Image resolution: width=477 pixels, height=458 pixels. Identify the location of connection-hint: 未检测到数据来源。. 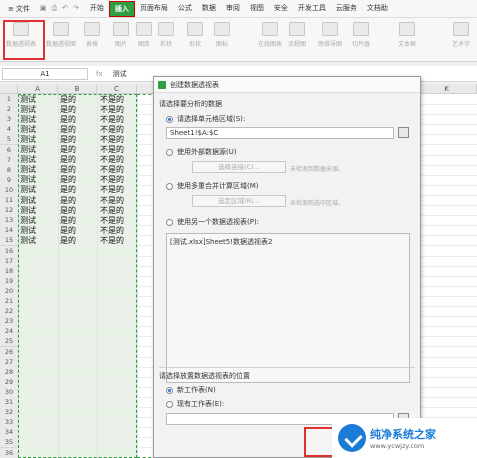
(317, 169).